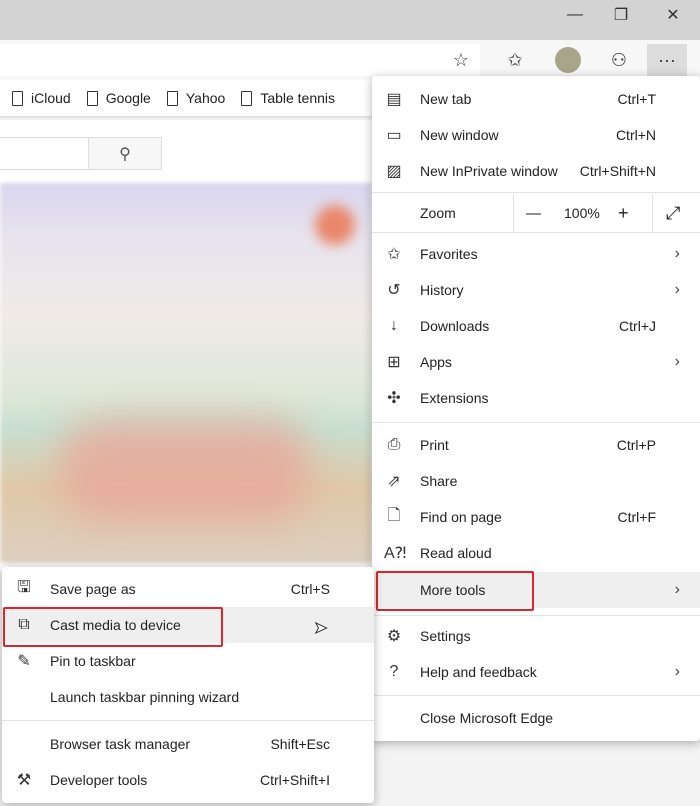  Describe the element at coordinates (568, 60) in the screenshot. I see `profile-avatar` at that location.